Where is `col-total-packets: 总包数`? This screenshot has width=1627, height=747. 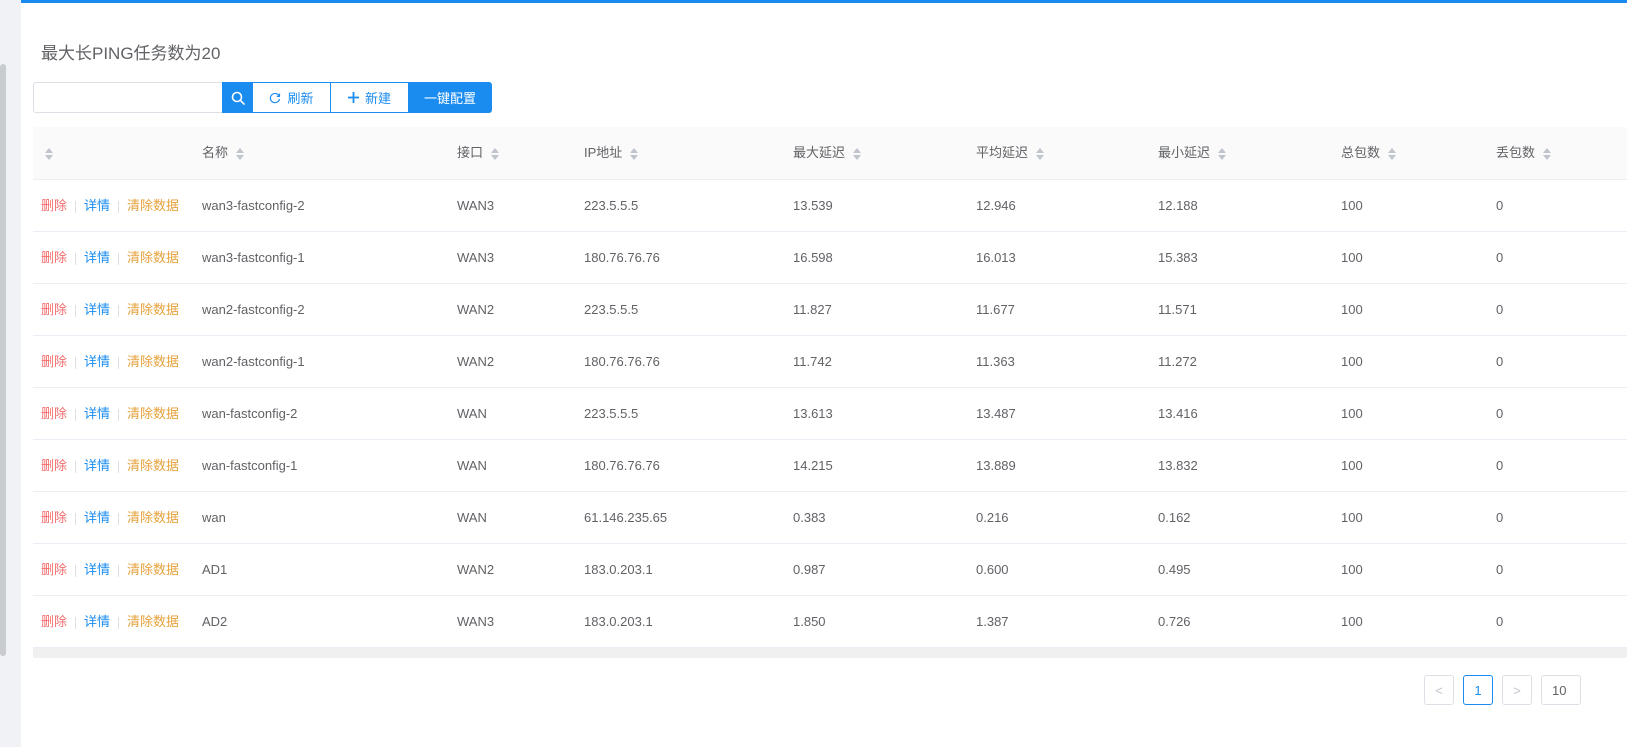
col-total-packets: 总包数 is located at coordinates (1369, 153).